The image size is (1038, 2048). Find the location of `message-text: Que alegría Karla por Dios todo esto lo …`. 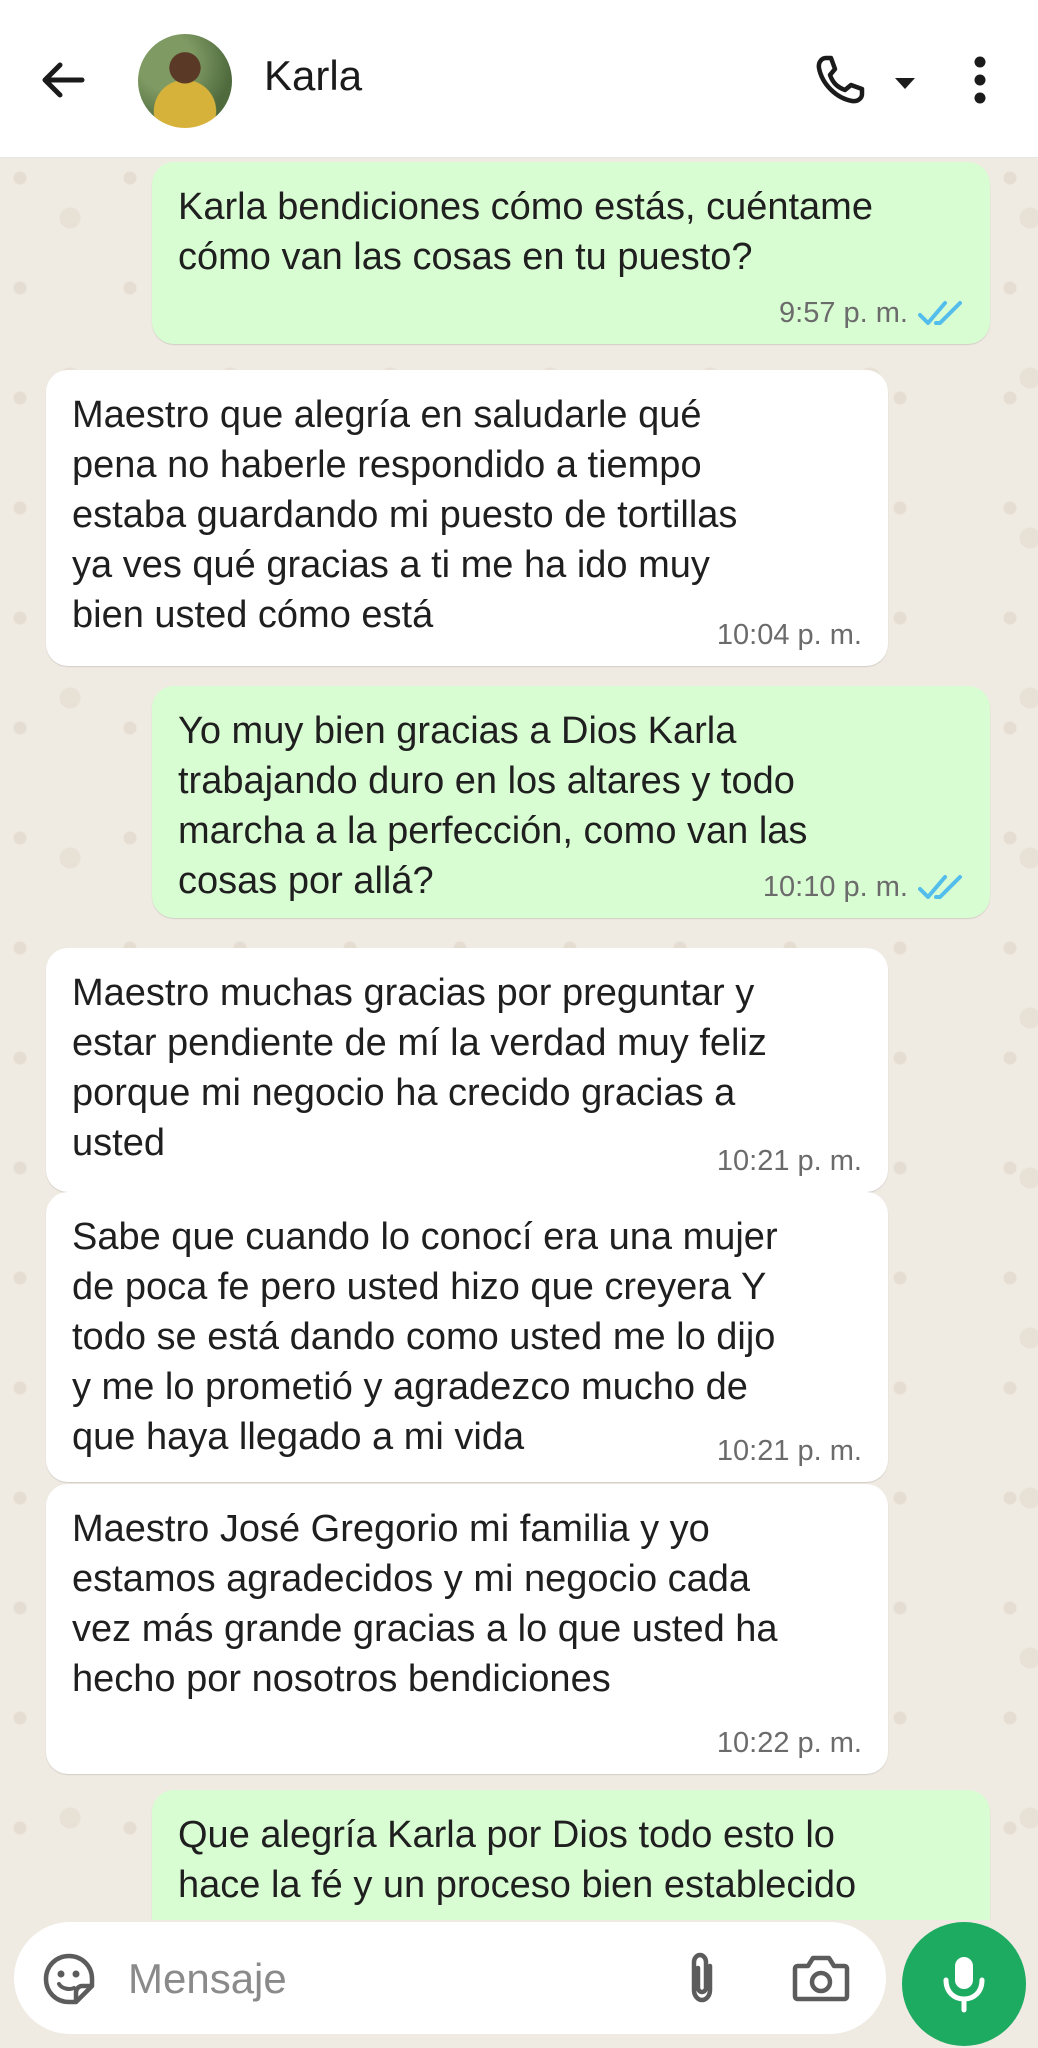

message-text: Que alegría Karla por Dios todo esto lo … is located at coordinates (517, 1860).